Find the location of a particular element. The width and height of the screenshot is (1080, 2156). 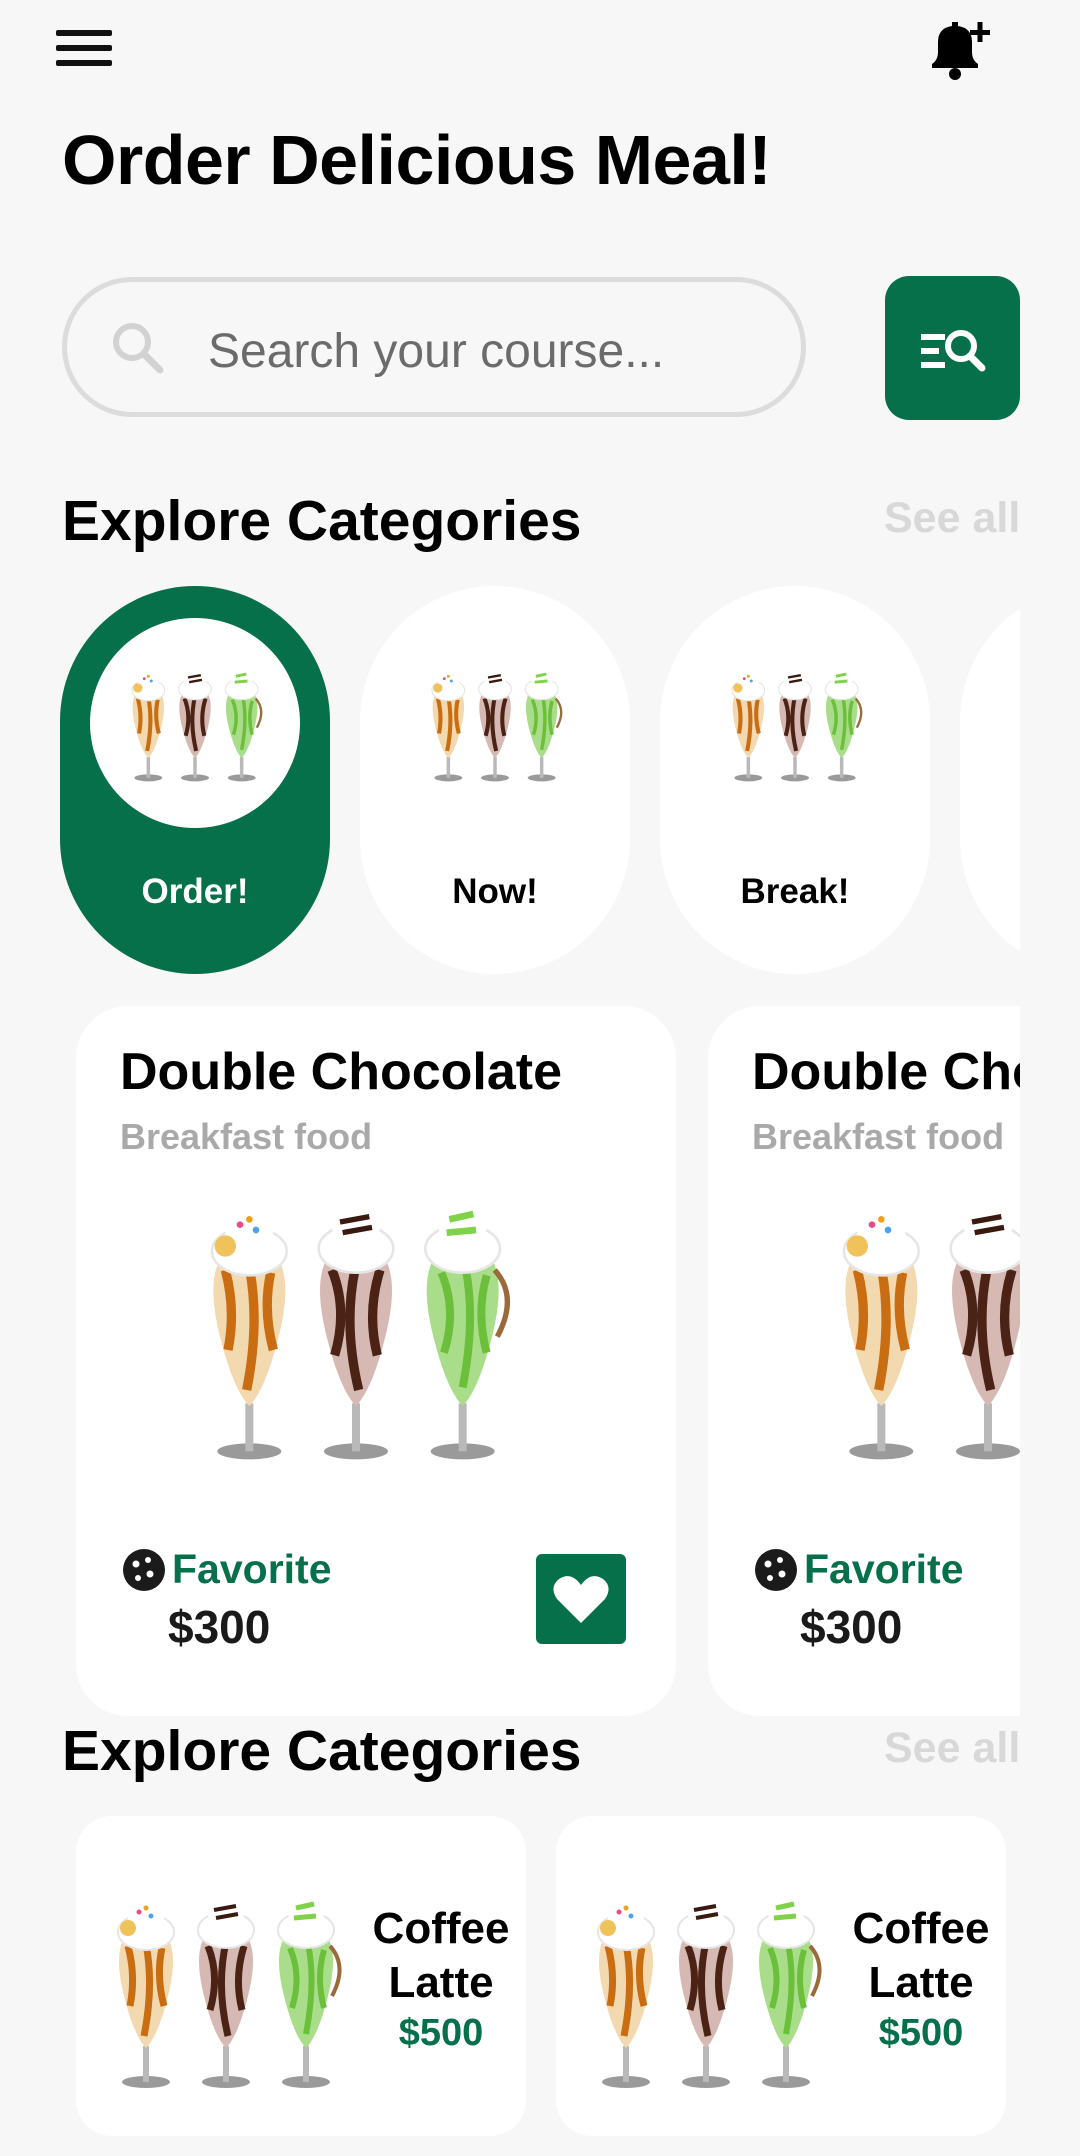

page-title: Order Delicious Meal! is located at coordinates (417, 160).